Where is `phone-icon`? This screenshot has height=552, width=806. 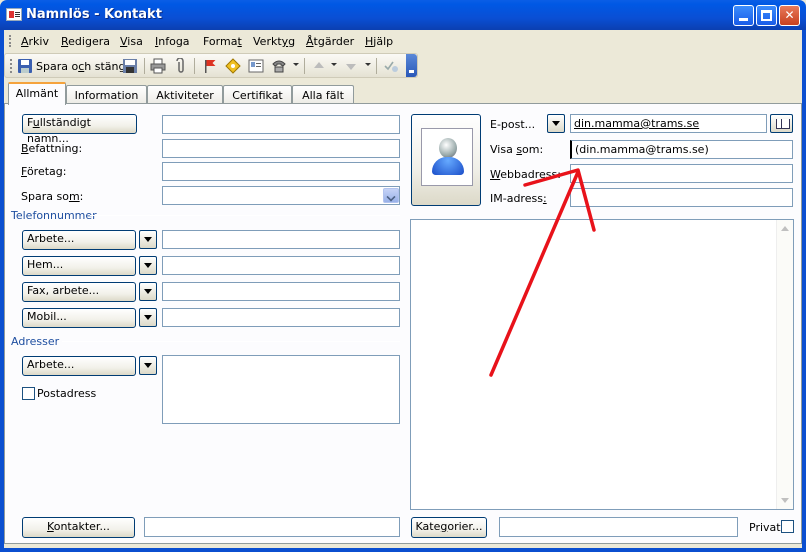 phone-icon is located at coordinates (279, 66).